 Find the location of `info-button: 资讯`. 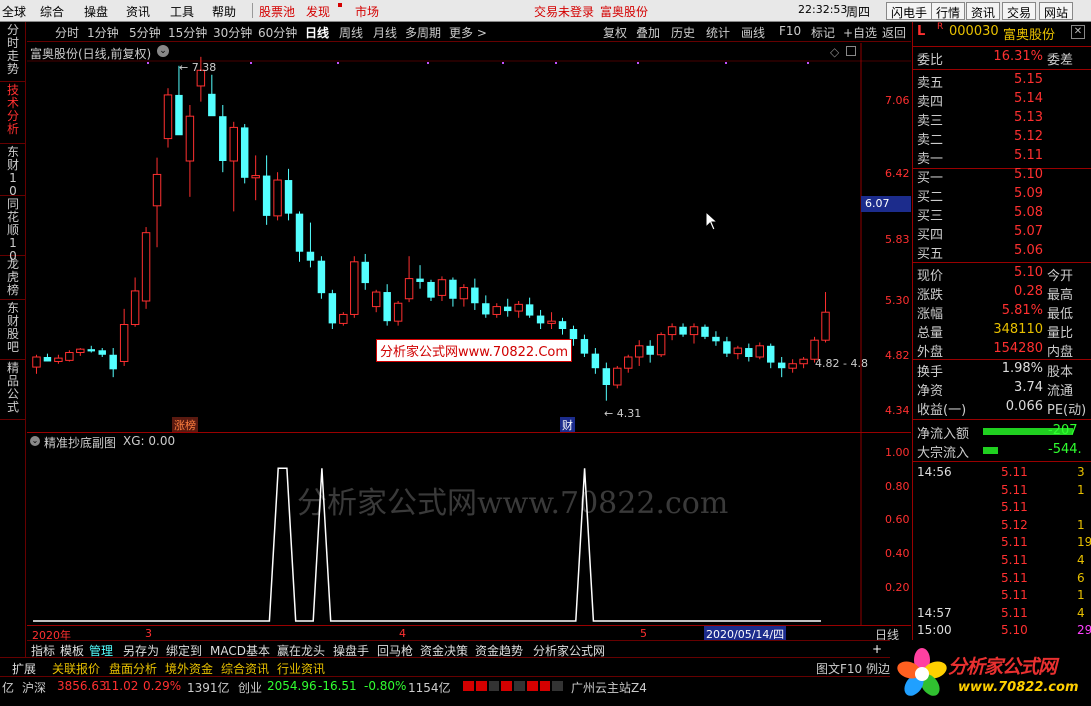

info-button: 资讯 is located at coordinates (983, 11).